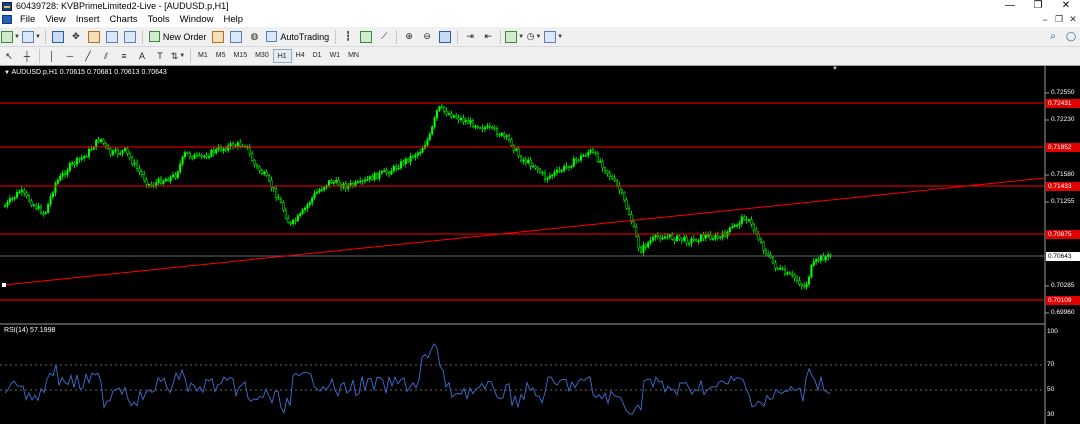 Image resolution: width=1080 pixels, height=424 pixels. Describe the element at coordinates (488, 37) in the screenshot. I see `chart-shift-icon: ⇤` at that location.